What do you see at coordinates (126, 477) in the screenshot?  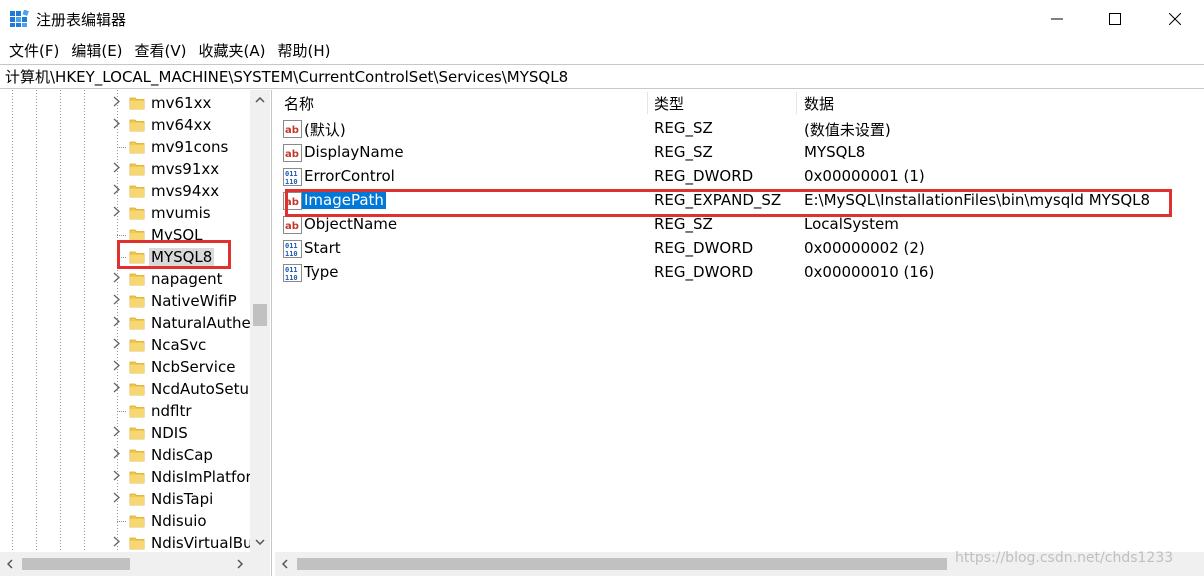 I see `tree-item: NdisImPlatfor` at bounding box center [126, 477].